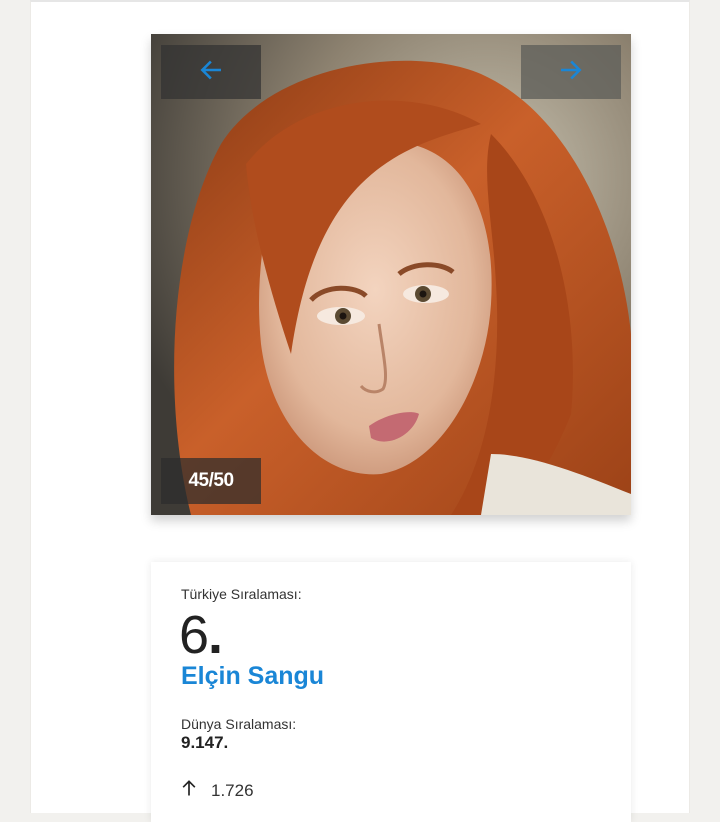 This screenshot has height=822, width=720. I want to click on arrow-left-icon, so click(211, 72).